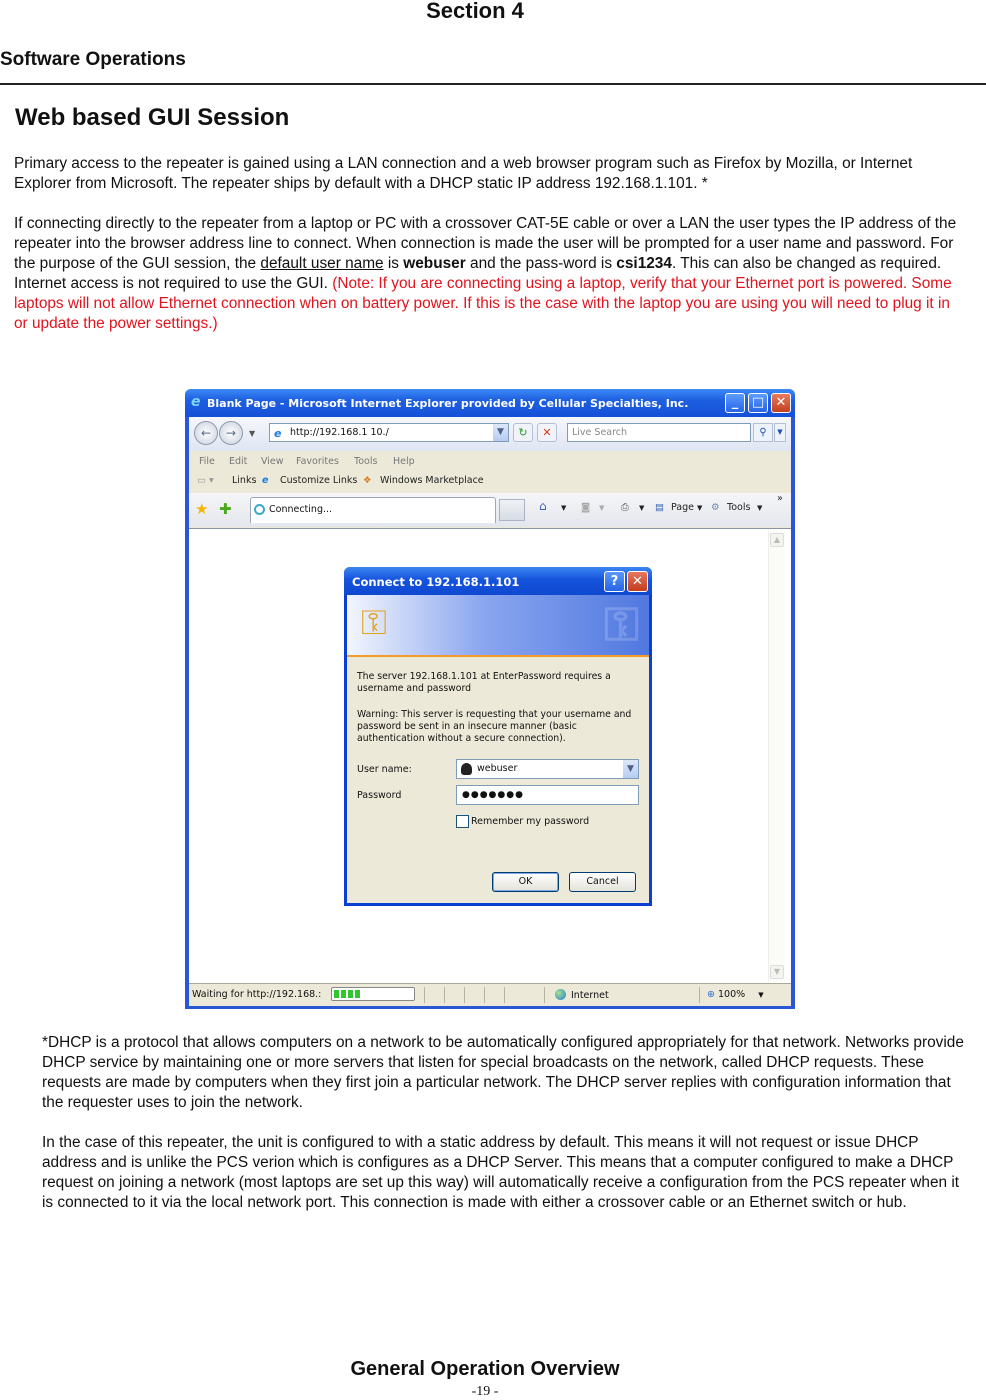 The height and width of the screenshot is (1400, 986). What do you see at coordinates (732, 994) in the screenshot?
I see `zoom-value: 100%` at bounding box center [732, 994].